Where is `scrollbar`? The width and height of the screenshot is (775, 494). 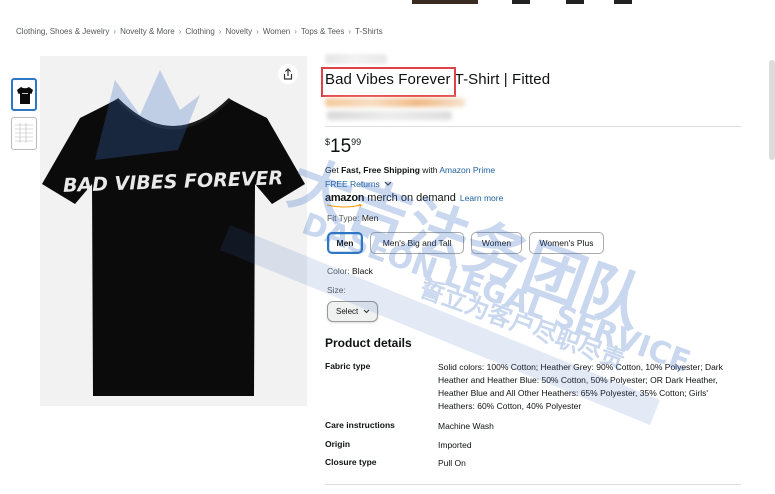 scrollbar is located at coordinates (772, 110).